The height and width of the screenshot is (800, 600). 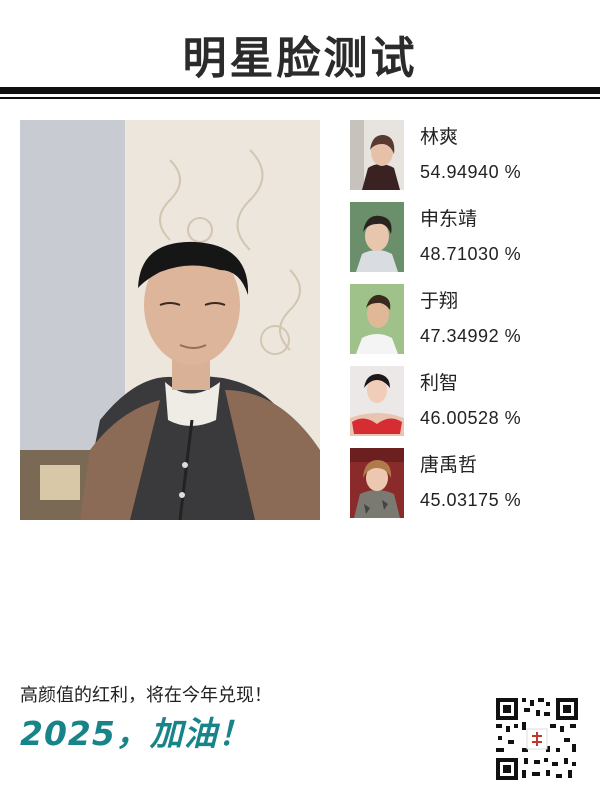 What do you see at coordinates (471, 336) in the screenshot?
I see `match-score: 47.34992 %` at bounding box center [471, 336].